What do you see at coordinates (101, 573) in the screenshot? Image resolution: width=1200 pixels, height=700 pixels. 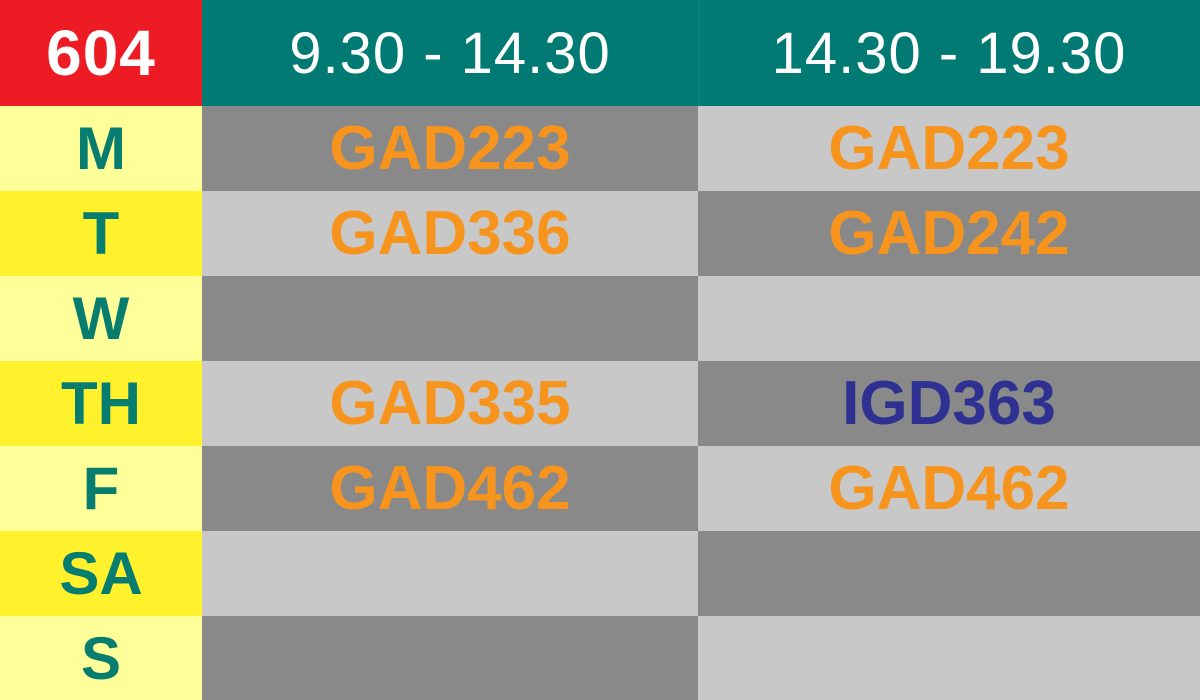 I see `day-label-saturday: SA` at bounding box center [101, 573].